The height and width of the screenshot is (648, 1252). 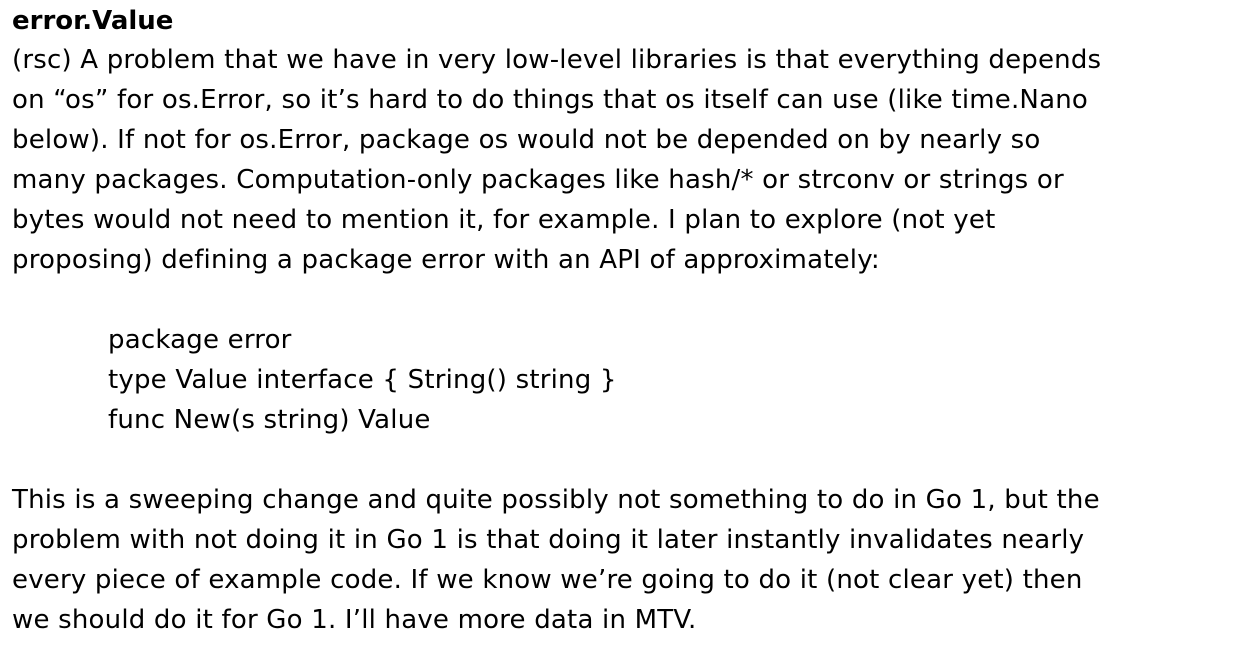 I want to click on section-heading: error.Value, so click(x=93, y=21).